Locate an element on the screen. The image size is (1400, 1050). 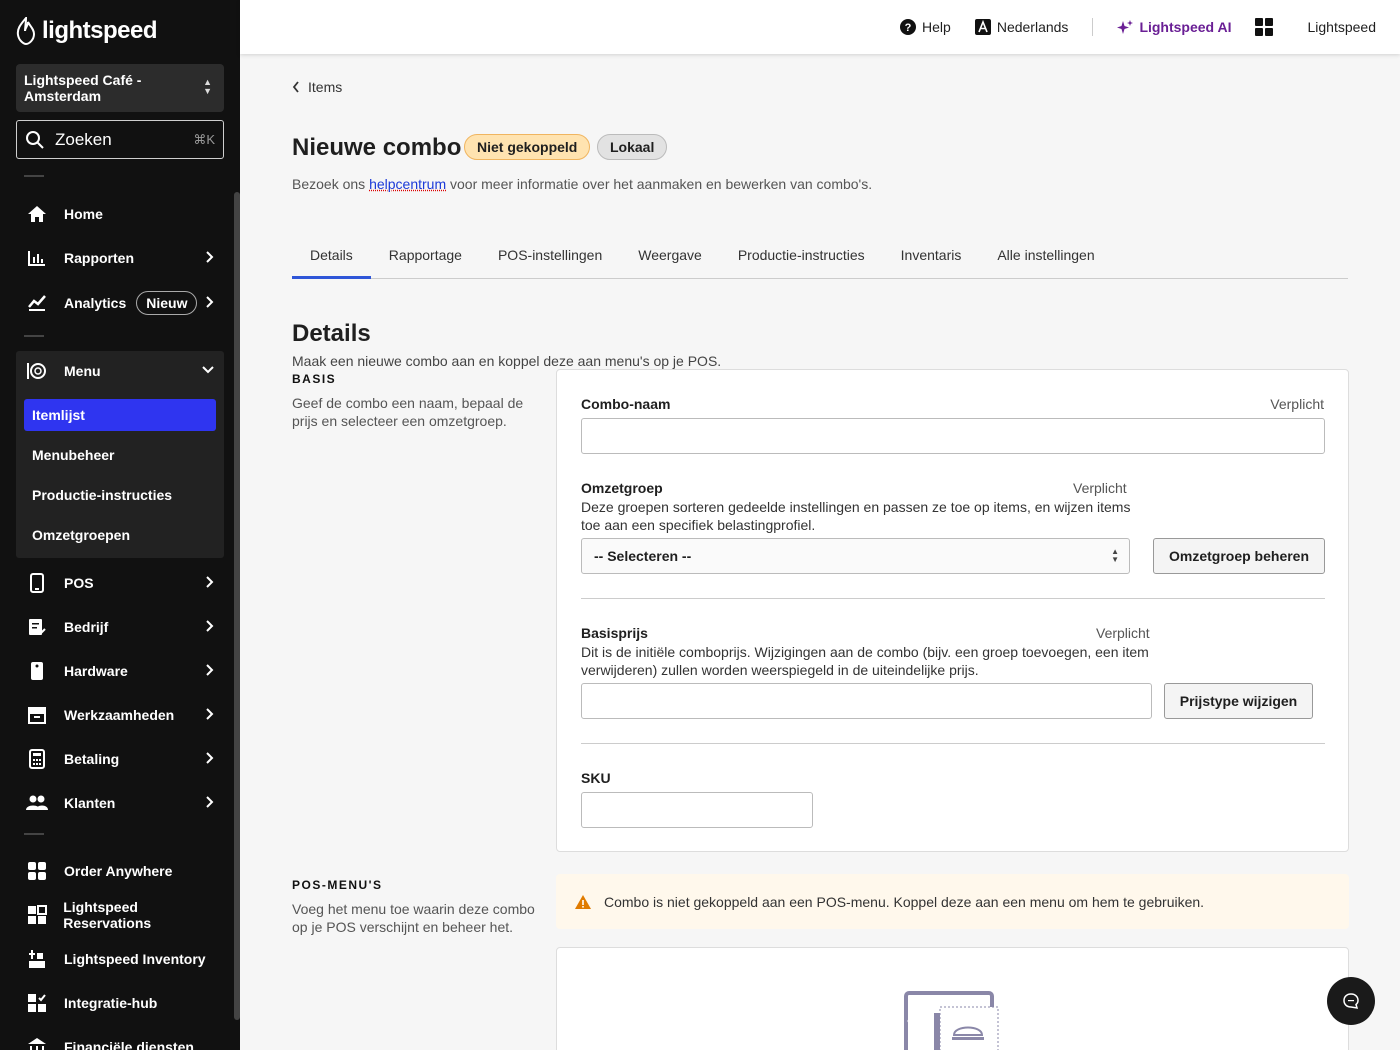
sidebar-search: Zoeken ⌘K is located at coordinates (120, 139).